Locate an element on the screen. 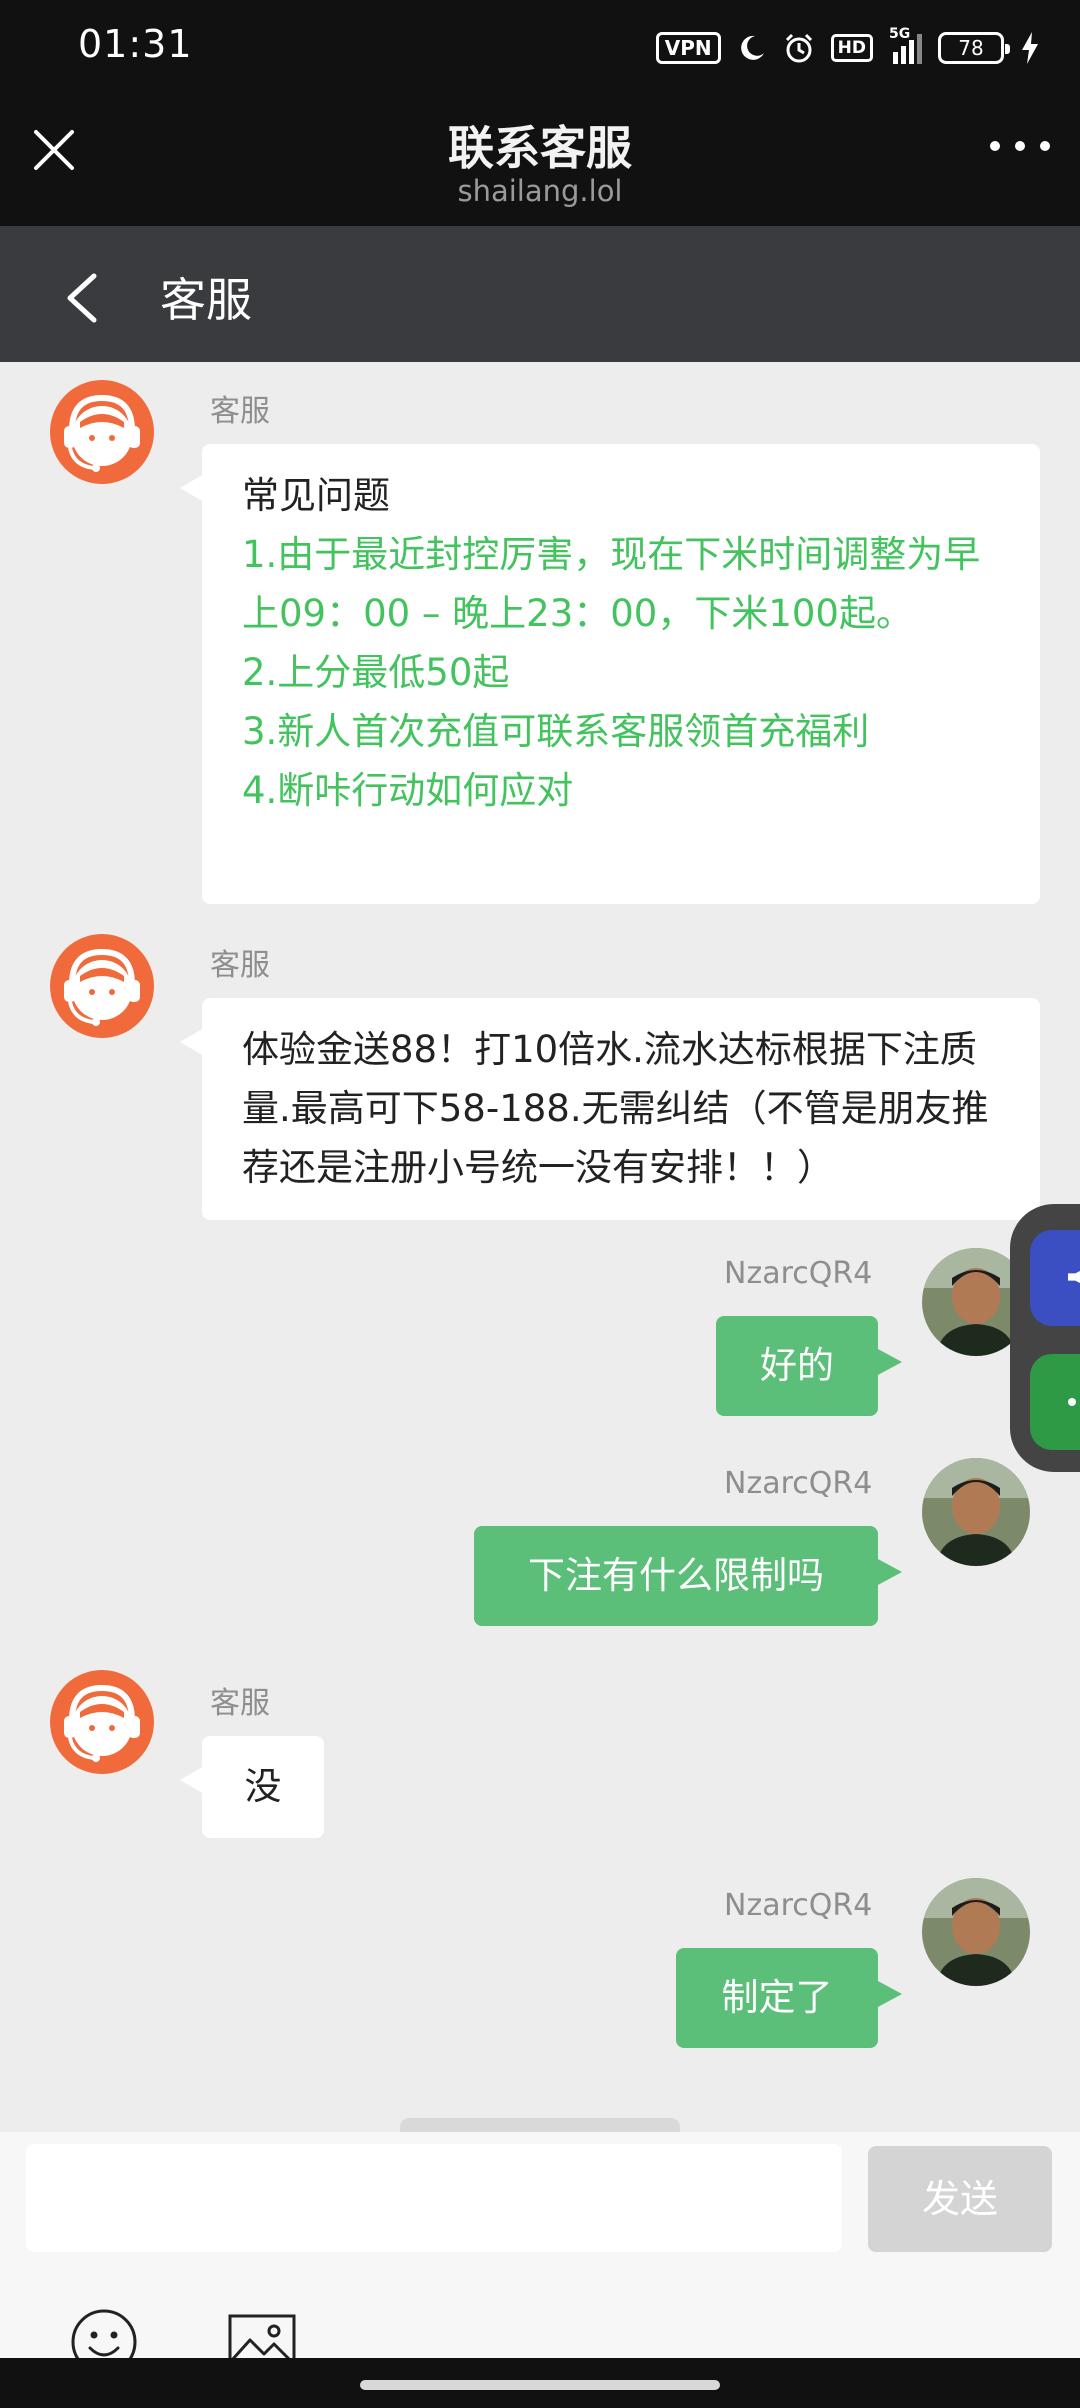 The height and width of the screenshot is (2408, 1080). chat-dots-icon is located at coordinates (1072, 1402).